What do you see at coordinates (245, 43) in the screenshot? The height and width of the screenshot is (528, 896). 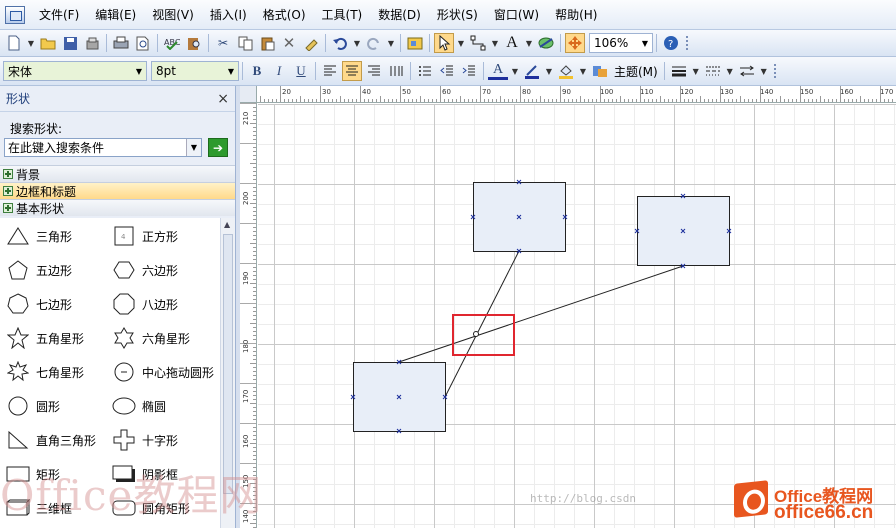 I see `copy-icon` at bounding box center [245, 43].